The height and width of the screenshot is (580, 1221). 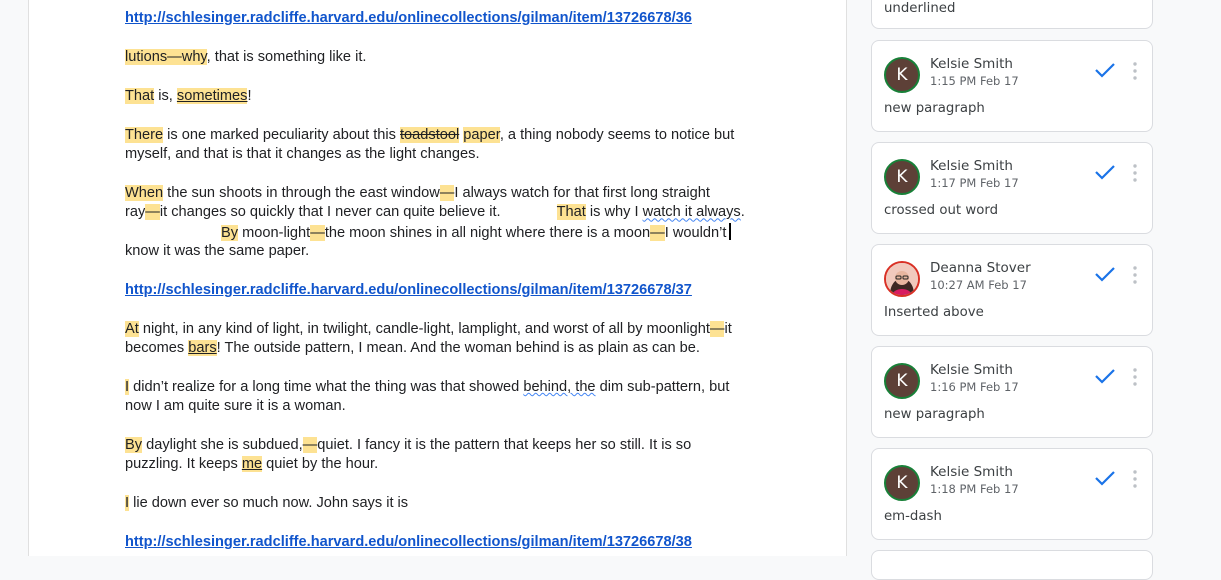 I want to click on spelling-suggestion: behind, the, so click(x=559, y=387).